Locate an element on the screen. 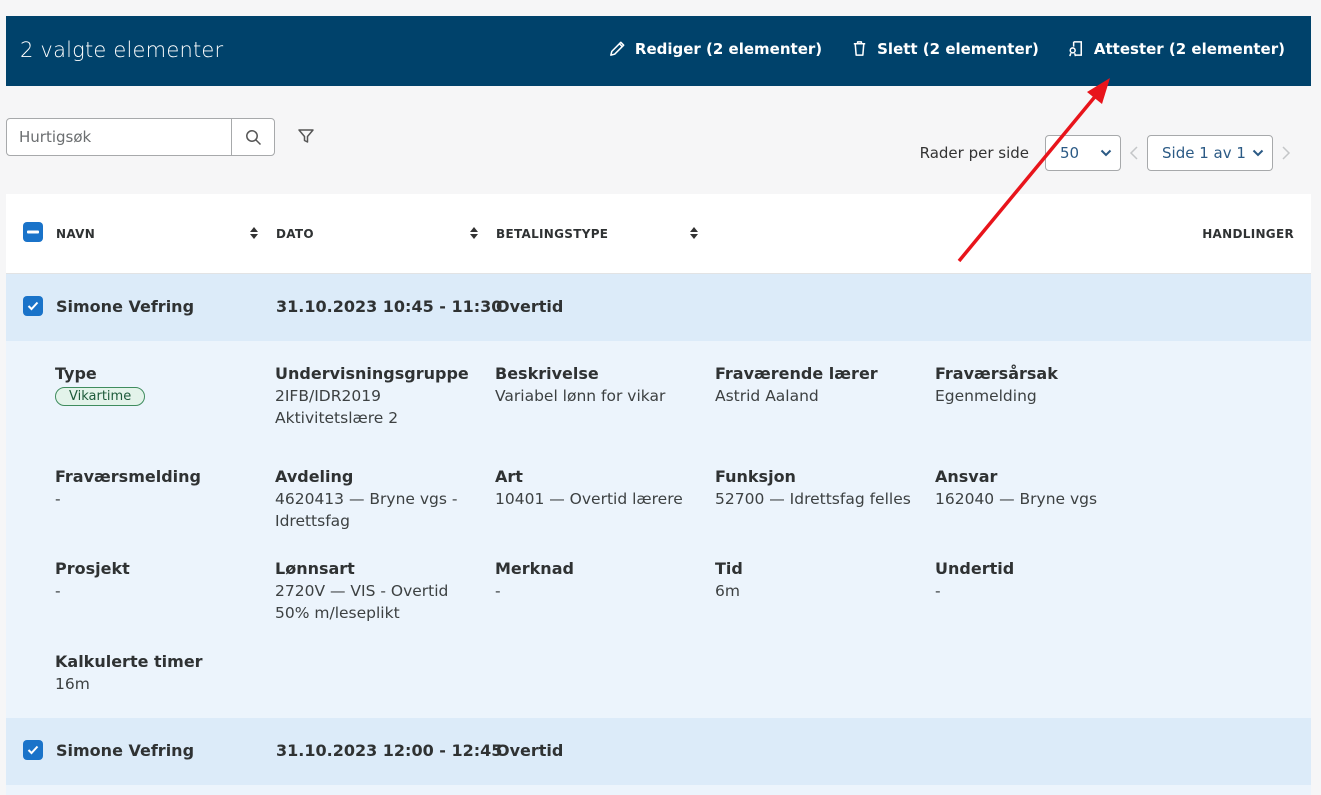 The width and height of the screenshot is (1321, 795). detail-time: Tid 6m is located at coordinates (729, 580).